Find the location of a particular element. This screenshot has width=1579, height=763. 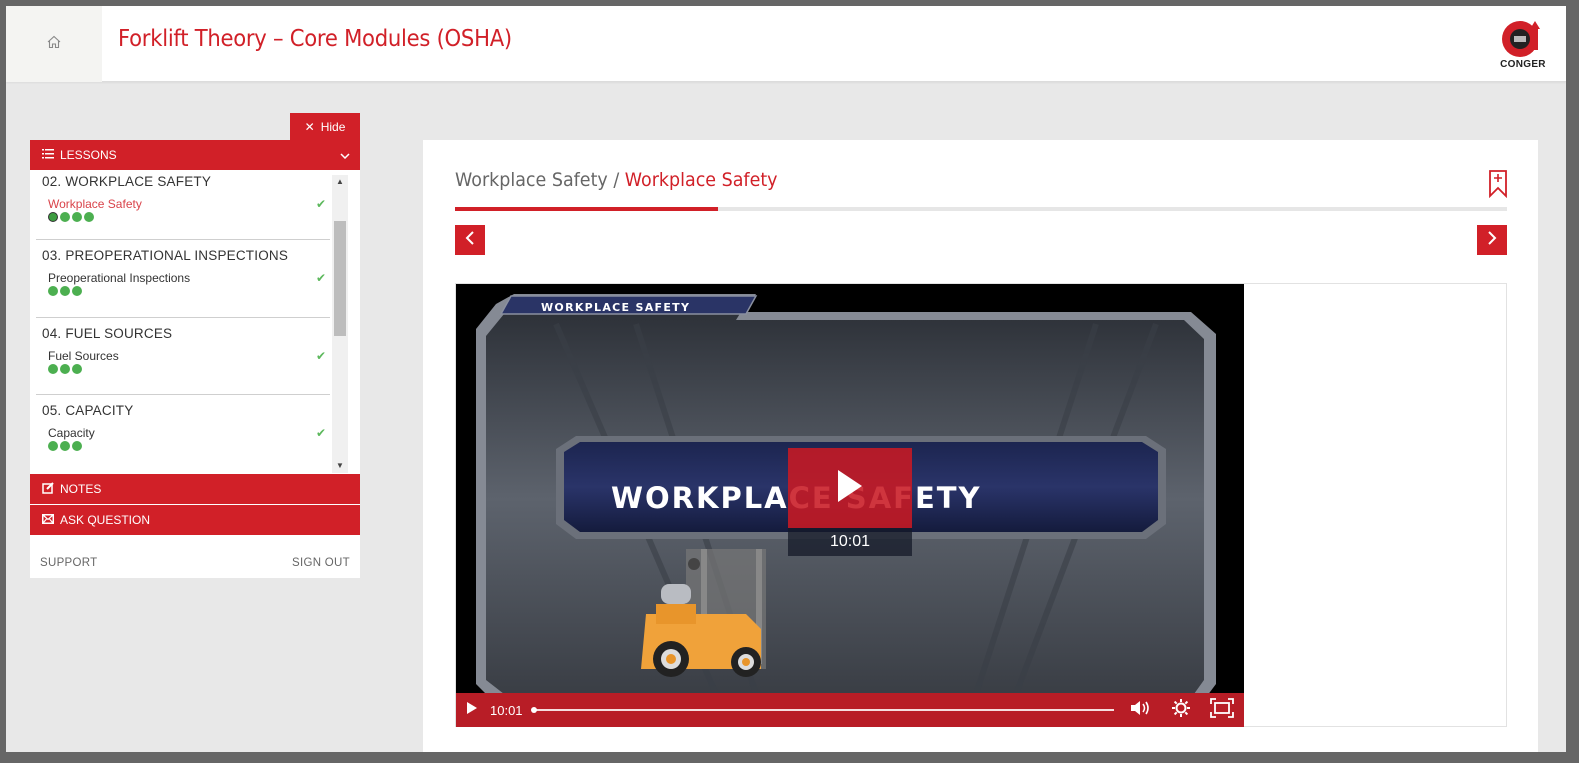

seek-handle is located at coordinates (533, 710).